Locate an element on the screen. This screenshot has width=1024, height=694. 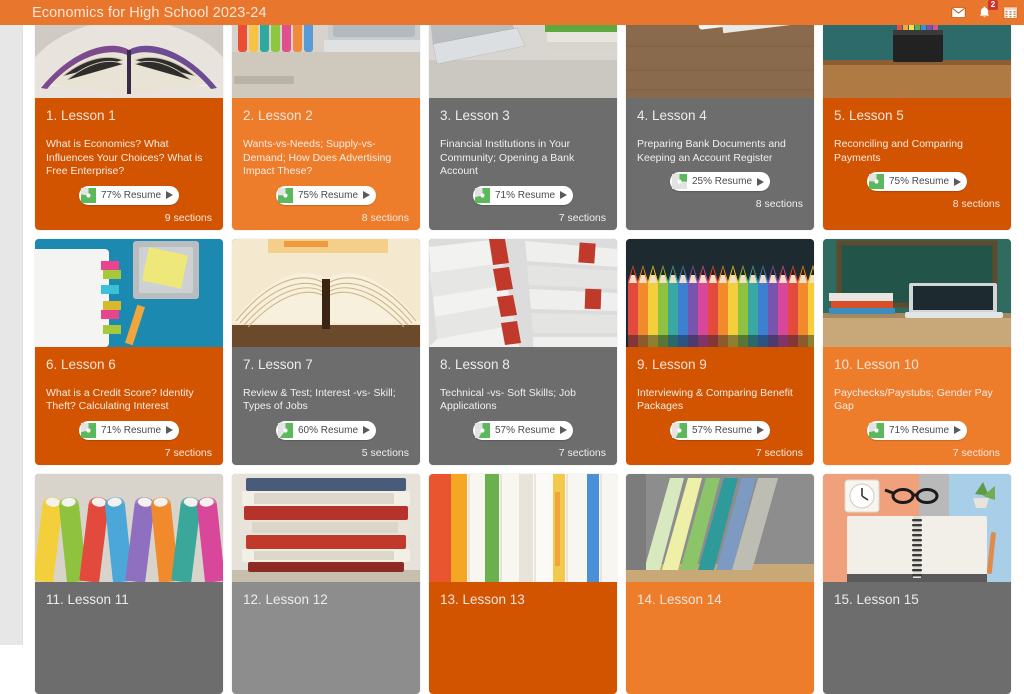
notifications-bell-icon: 2 is located at coordinates (987, 10).